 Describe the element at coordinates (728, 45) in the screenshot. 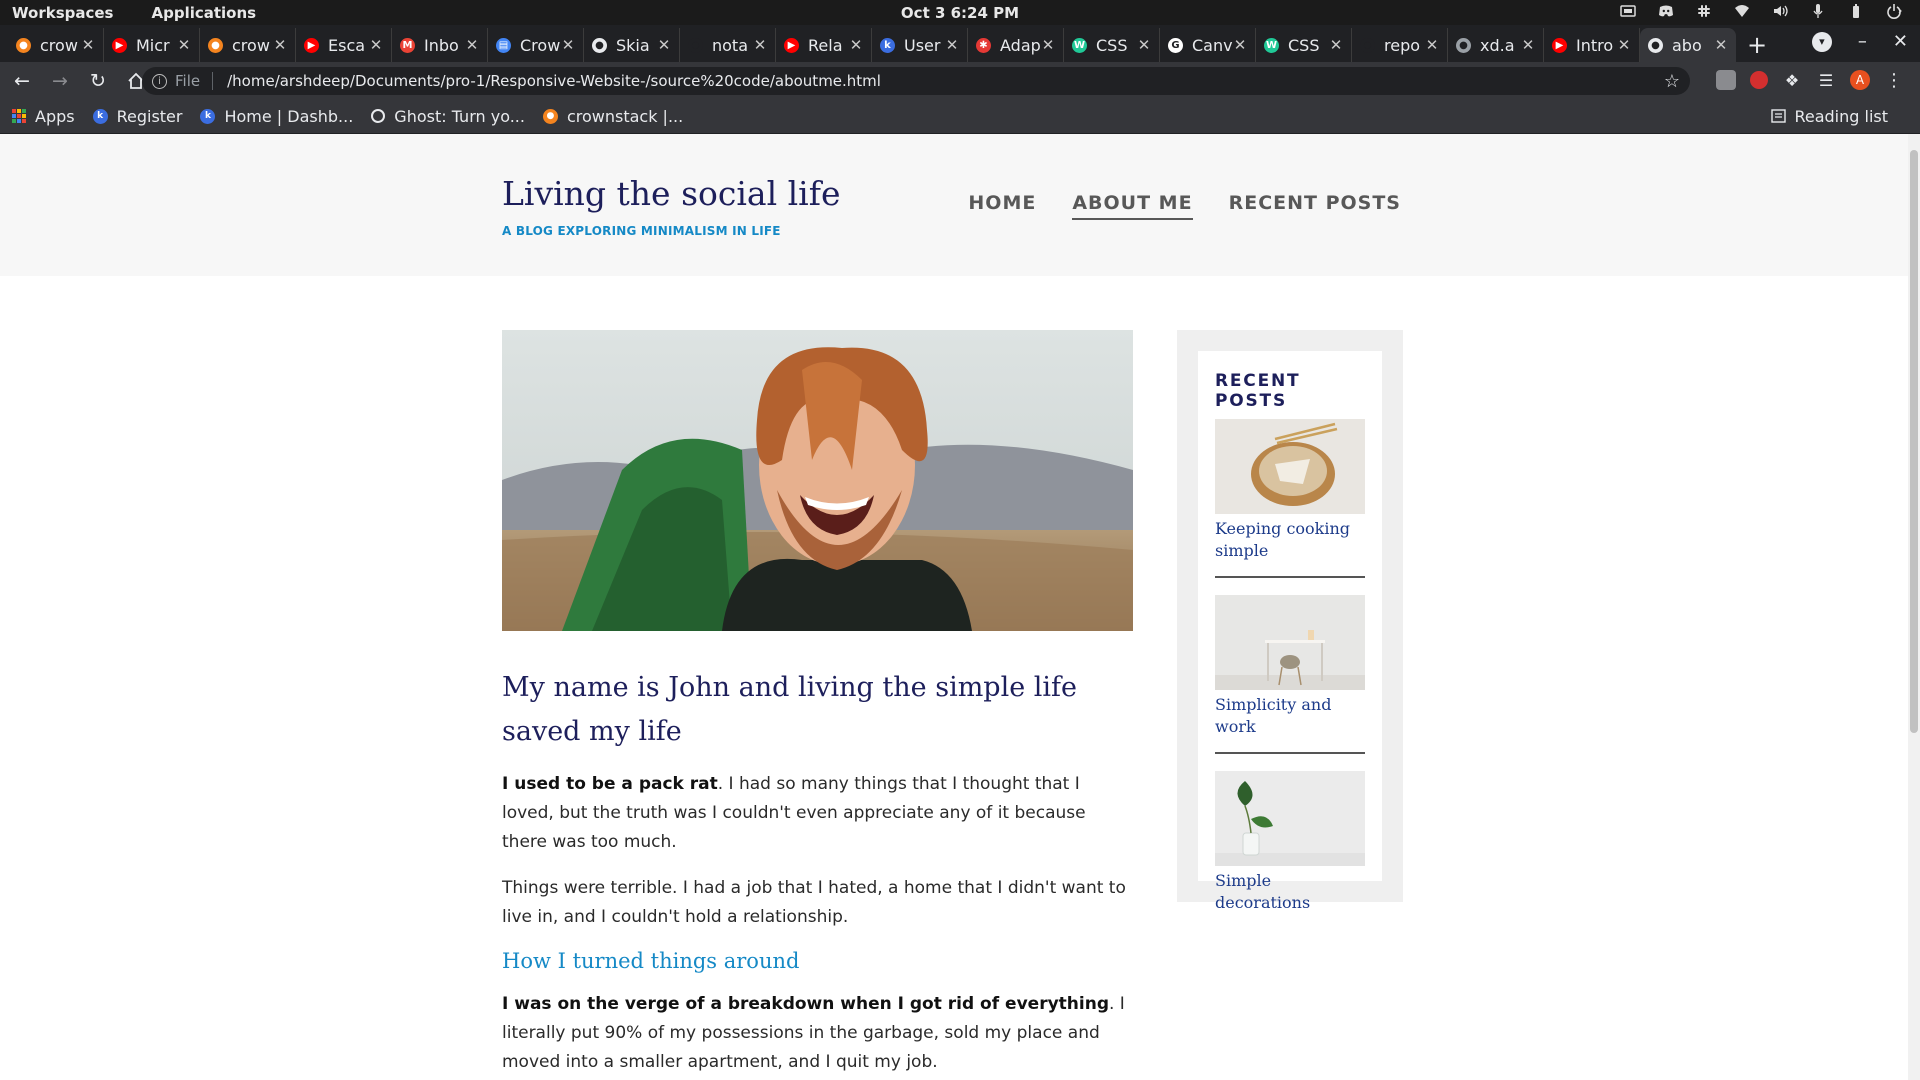

I see `browser-tab: ○ nota ✕` at that location.